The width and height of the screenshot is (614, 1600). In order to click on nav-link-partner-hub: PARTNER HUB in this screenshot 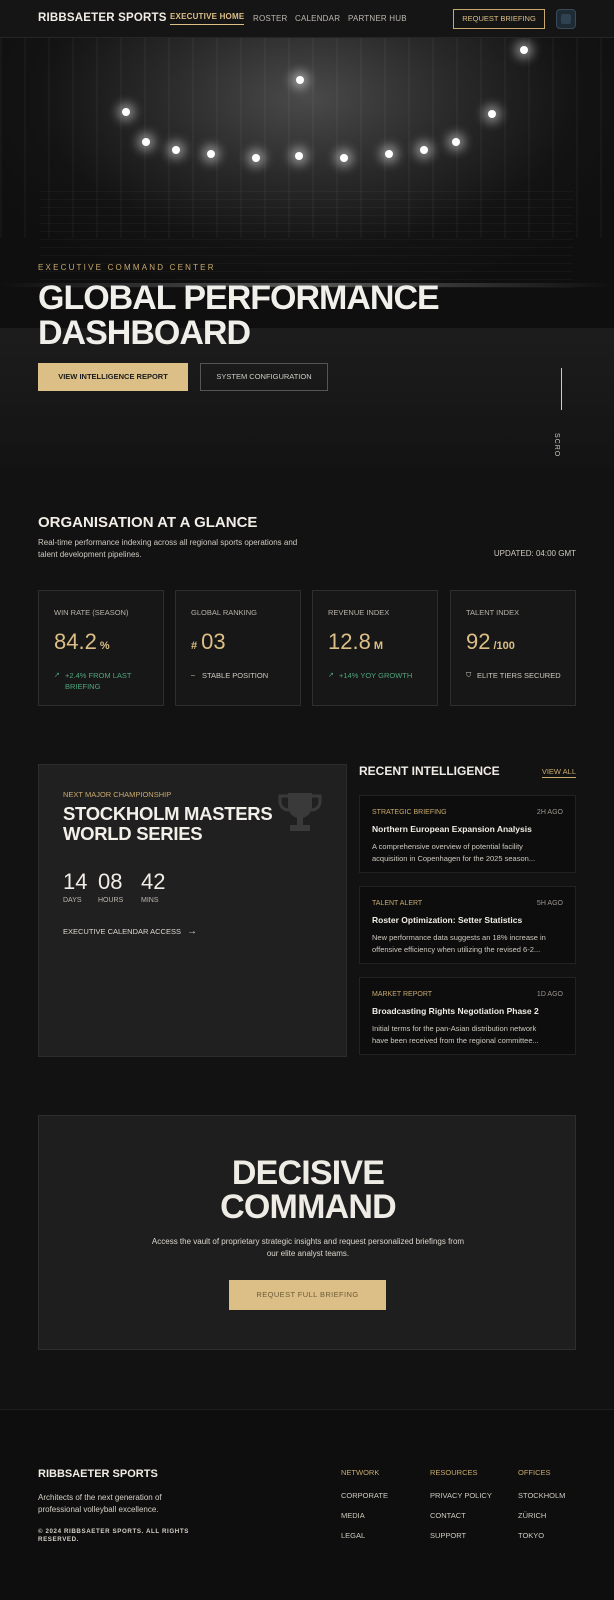, I will do `click(377, 18)`.